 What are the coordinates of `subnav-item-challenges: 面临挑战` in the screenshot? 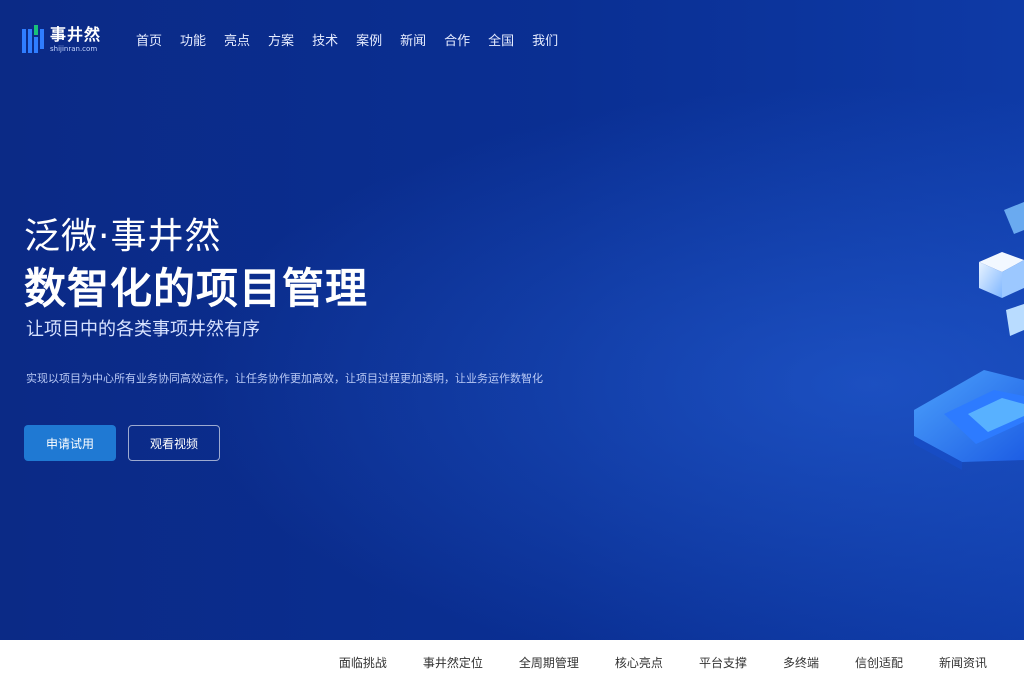 It's located at (363, 662).